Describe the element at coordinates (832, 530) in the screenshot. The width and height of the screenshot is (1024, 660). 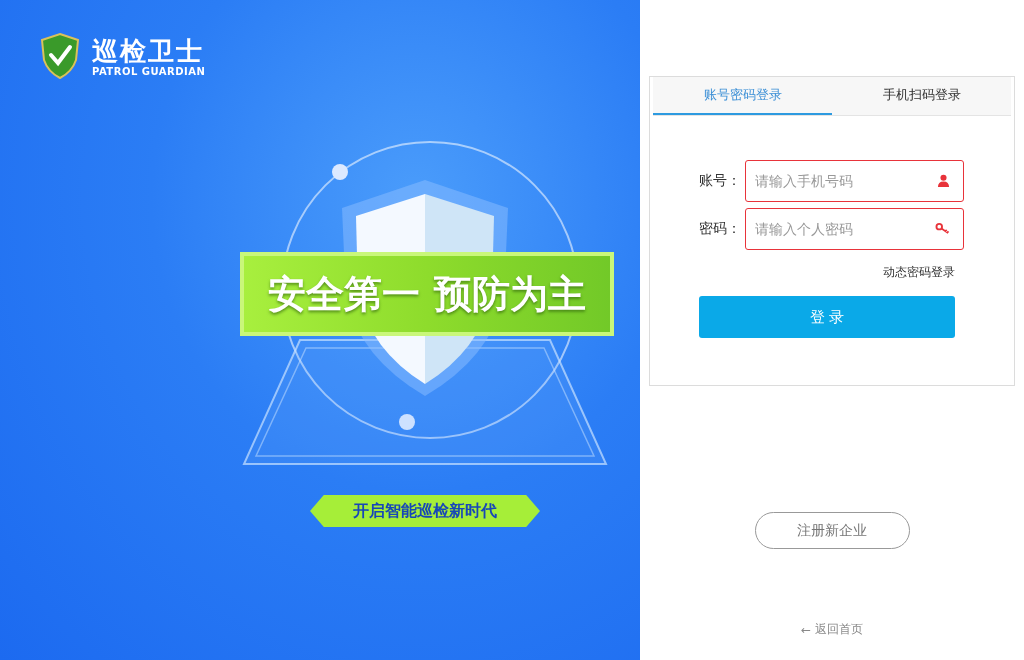
I see `register-button: 注册新企业` at that location.